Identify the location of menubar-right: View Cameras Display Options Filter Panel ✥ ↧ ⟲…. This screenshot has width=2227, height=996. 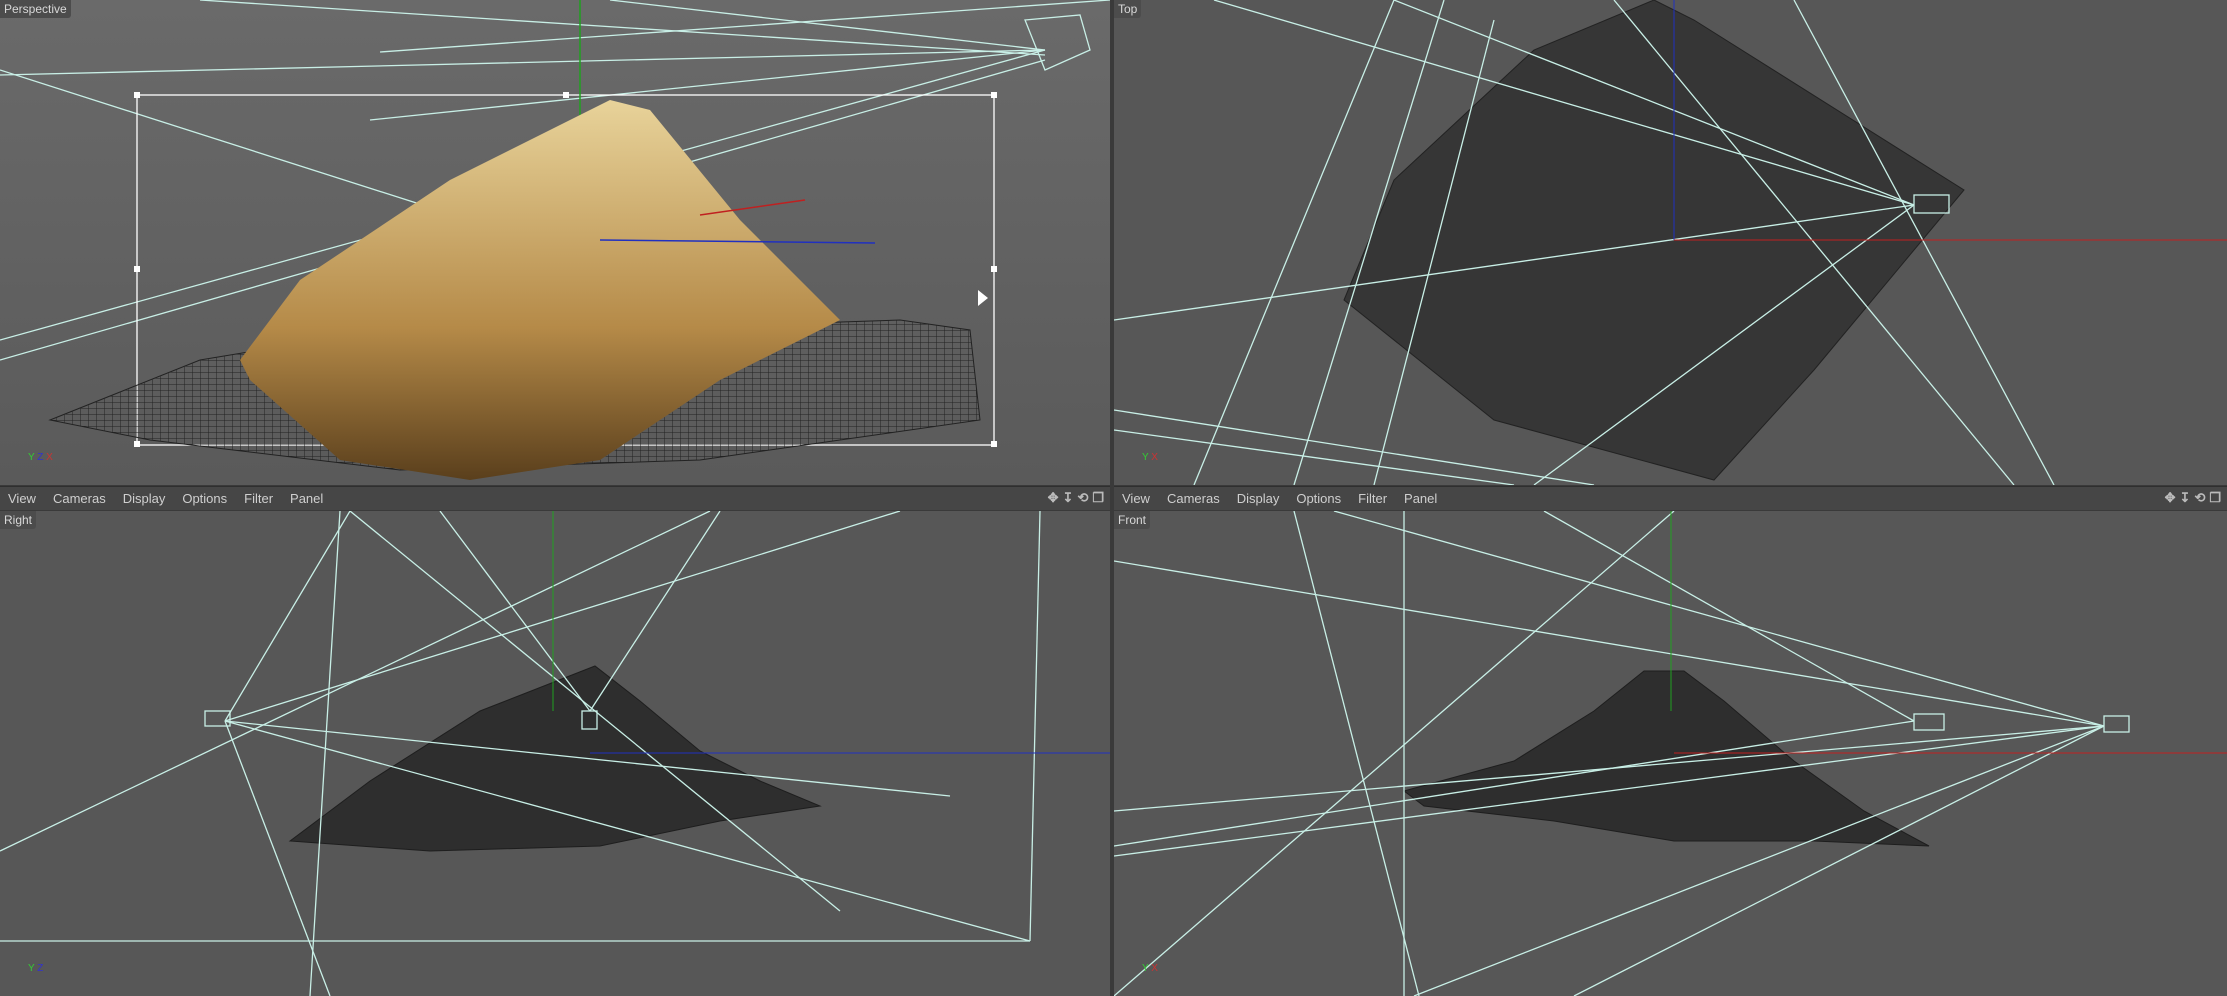
(1670, 498).